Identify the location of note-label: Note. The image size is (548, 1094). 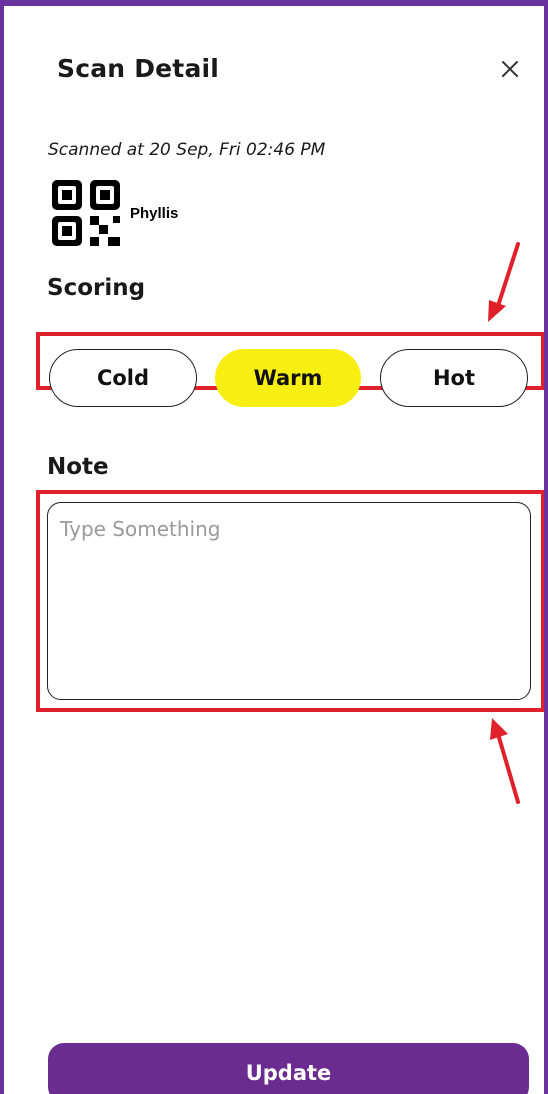
(78, 467).